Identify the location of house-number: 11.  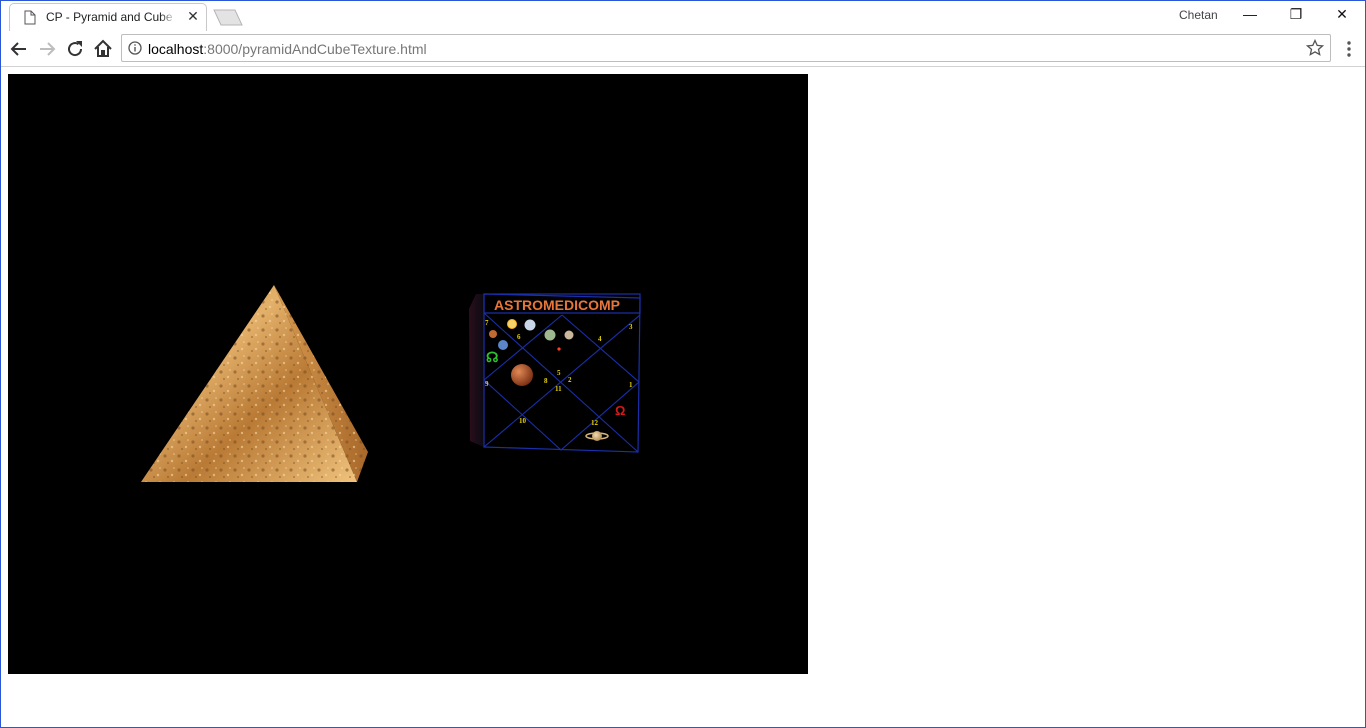
(558, 389).